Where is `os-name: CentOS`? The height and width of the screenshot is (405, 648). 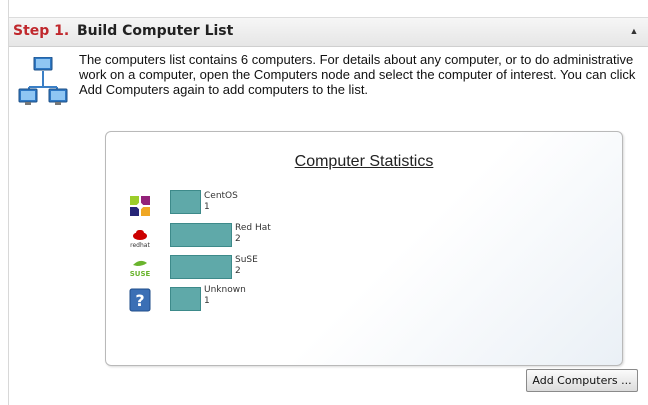
os-name: CentOS is located at coordinates (221, 196).